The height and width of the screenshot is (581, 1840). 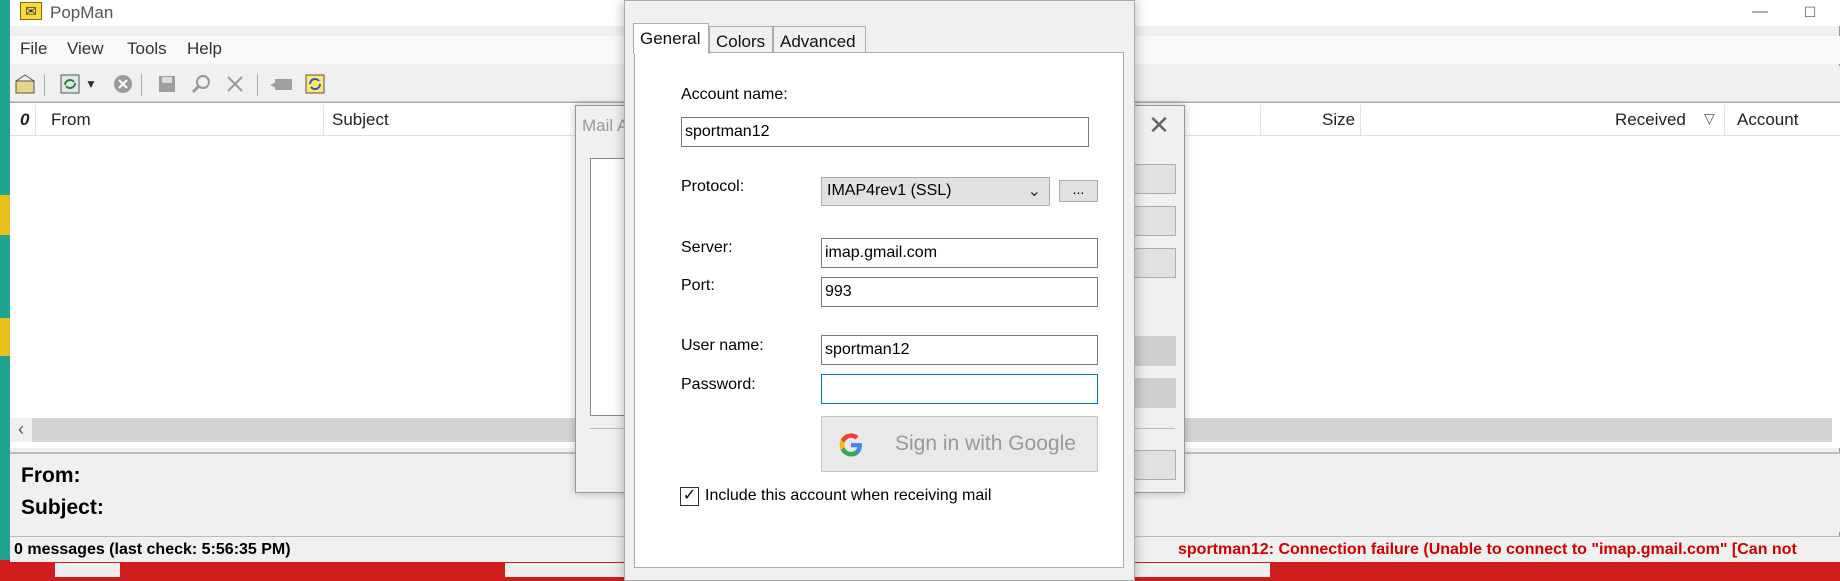 What do you see at coordinates (722, 345) in the screenshot?
I see `username-label: User name:` at bounding box center [722, 345].